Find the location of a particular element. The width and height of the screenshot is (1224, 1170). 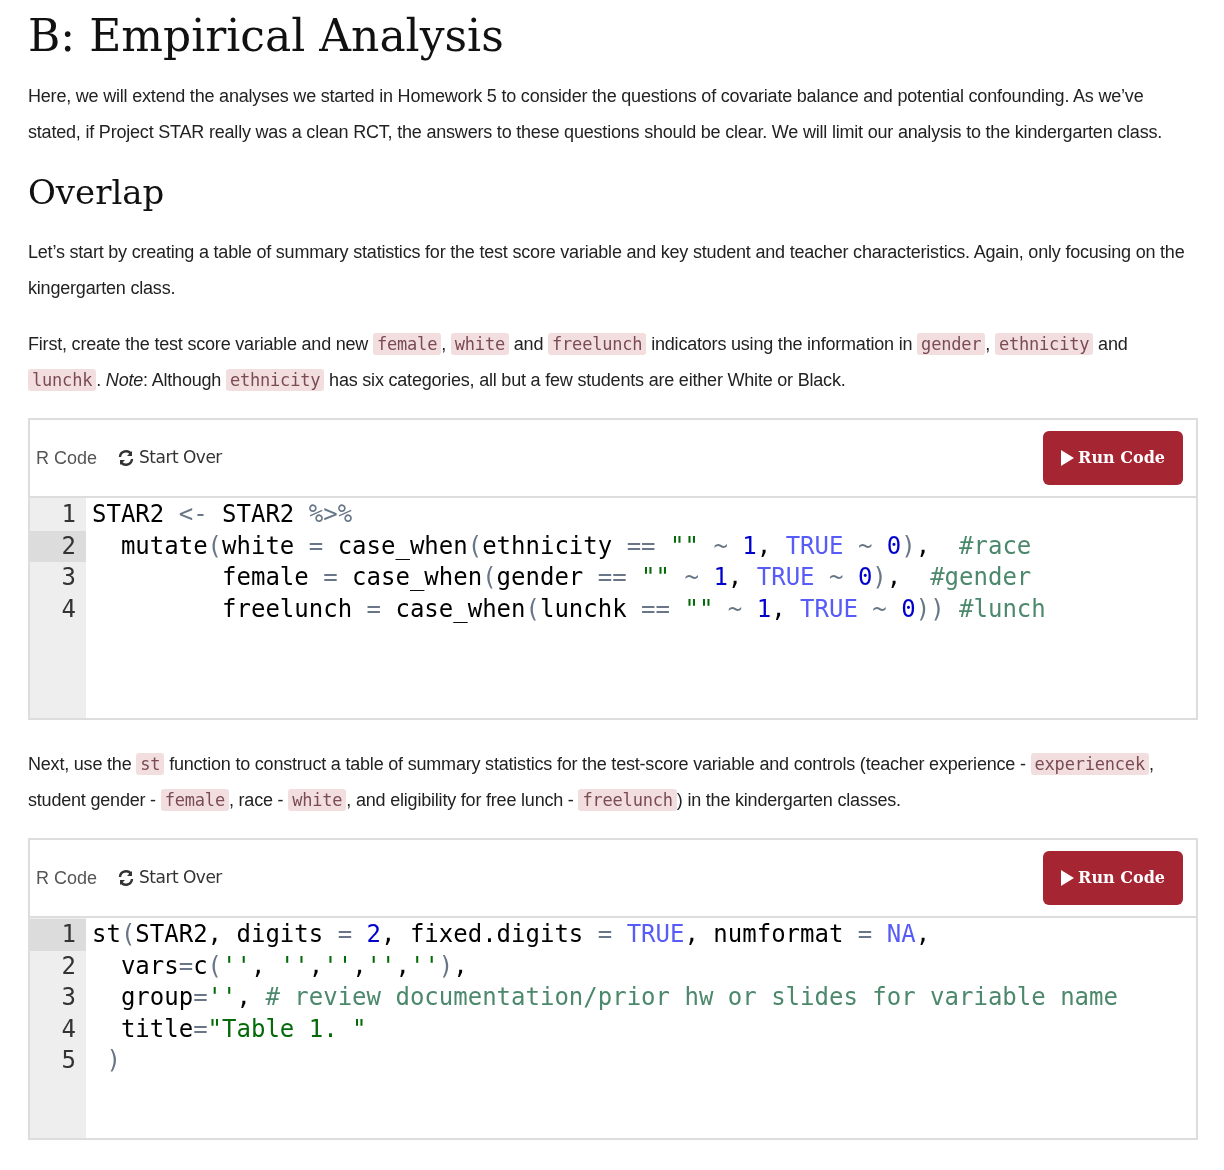

section-heading: Overlap is located at coordinates (97, 192).